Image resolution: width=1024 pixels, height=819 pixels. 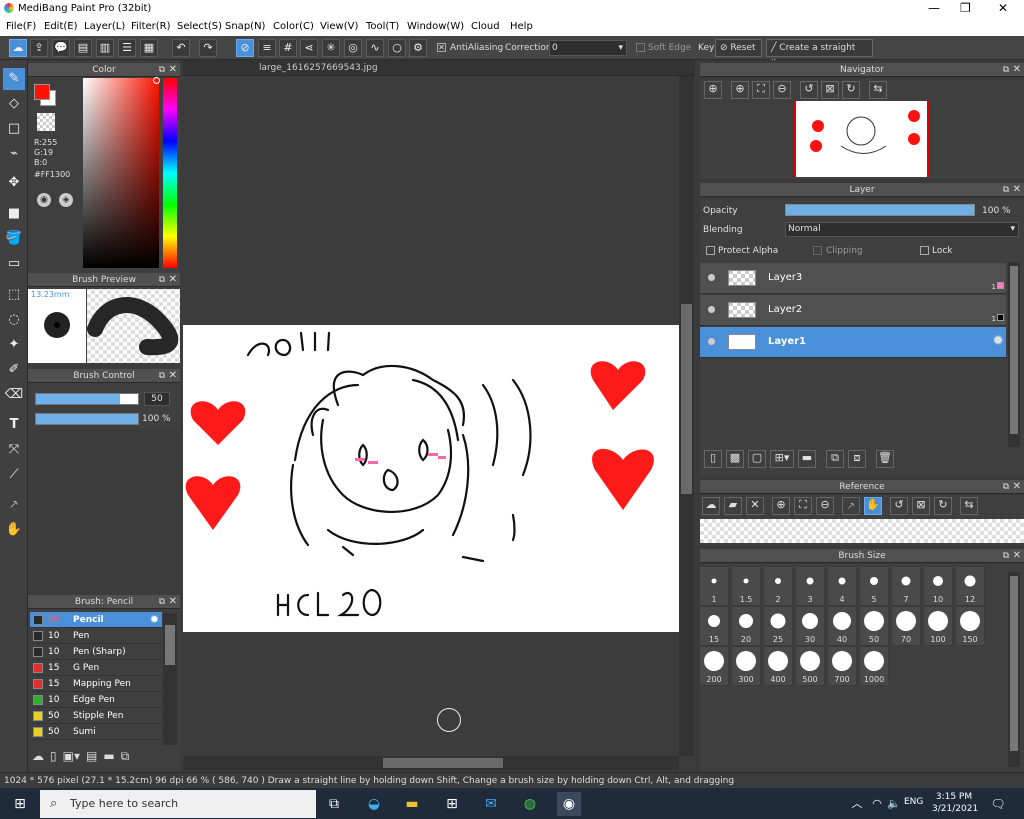 What do you see at coordinates (955, 803) in the screenshot?
I see `clock: 3:15 PM 3/21/2021` at bounding box center [955, 803].